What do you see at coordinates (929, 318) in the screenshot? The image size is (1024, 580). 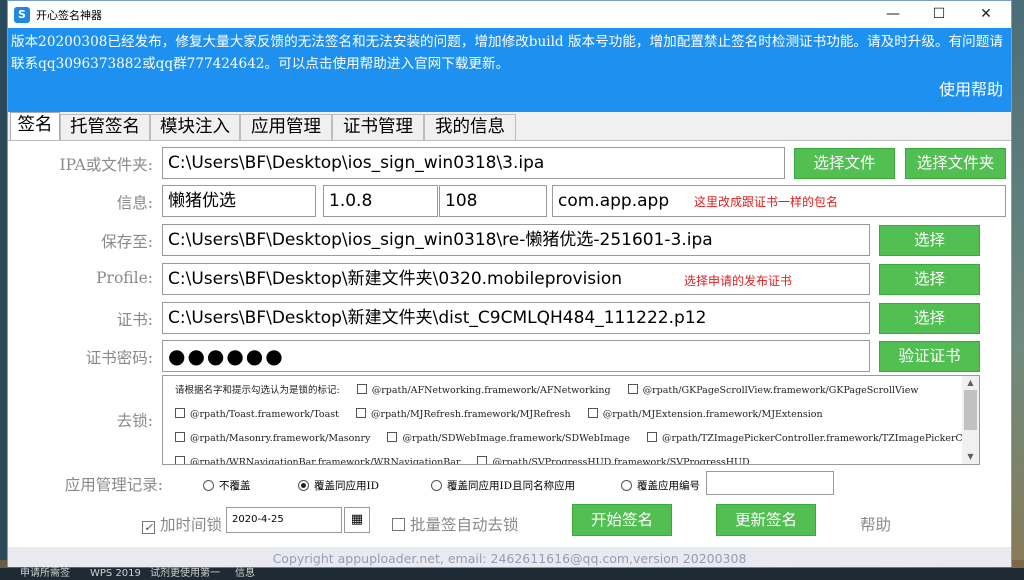 I see `select-cert-button: 选择` at bounding box center [929, 318].